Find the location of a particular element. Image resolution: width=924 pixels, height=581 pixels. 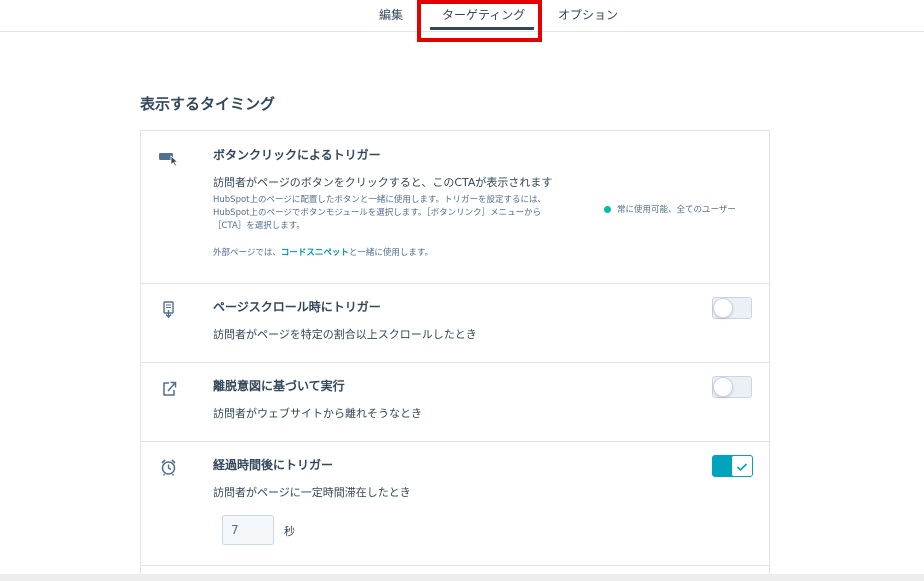

section-title: 表示するタイミング is located at coordinates (208, 104).